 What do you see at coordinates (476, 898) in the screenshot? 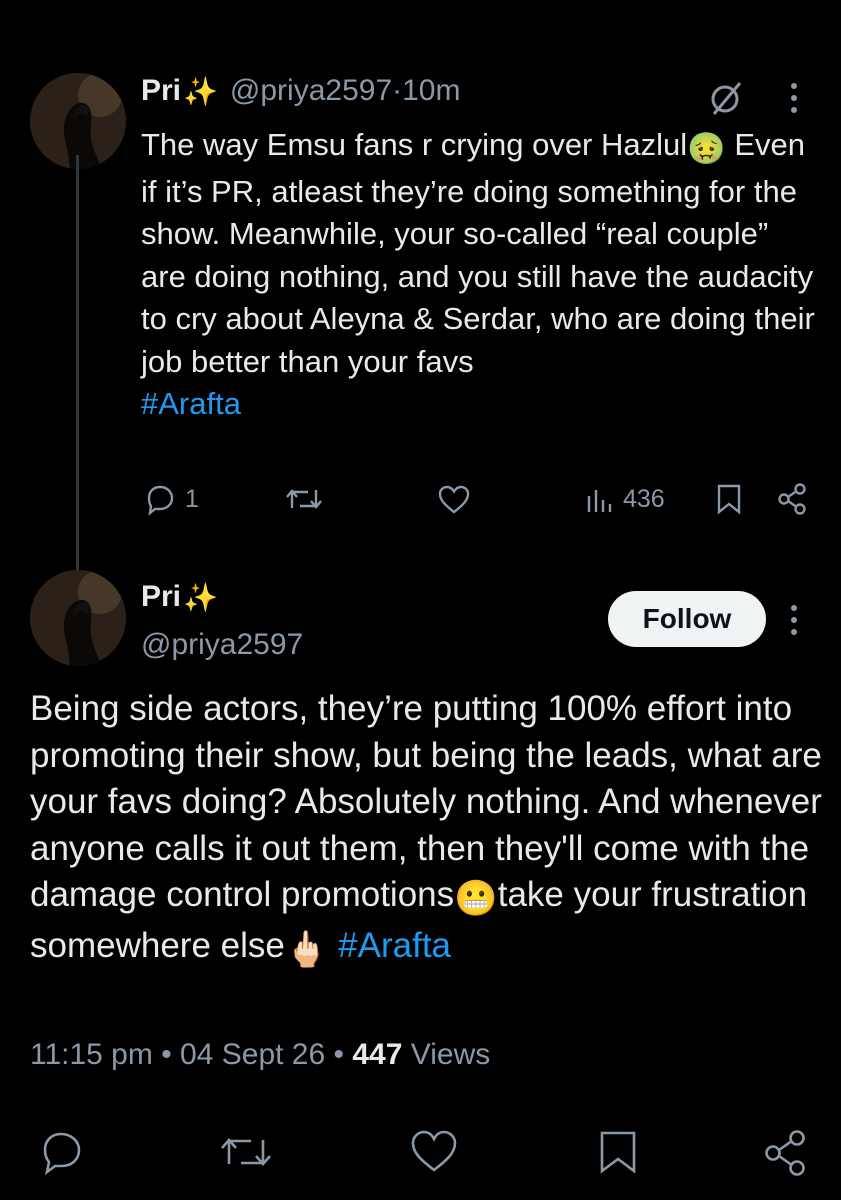
I see `grimacing-face-emoji: 😬` at bounding box center [476, 898].